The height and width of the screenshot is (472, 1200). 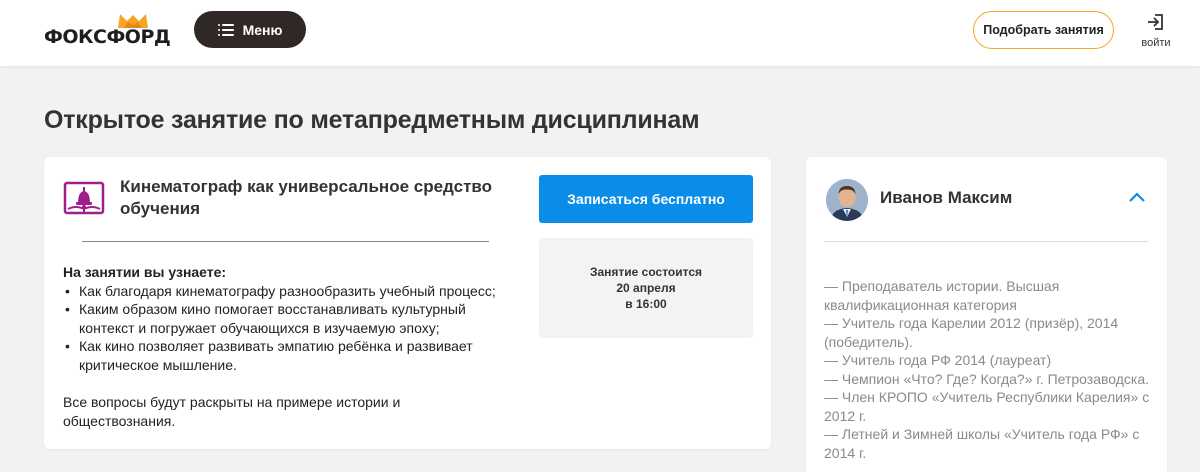 I want to click on site-header: ФОКСФОРД Меню Подобрать занятия войти, so click(x=600, y=33).